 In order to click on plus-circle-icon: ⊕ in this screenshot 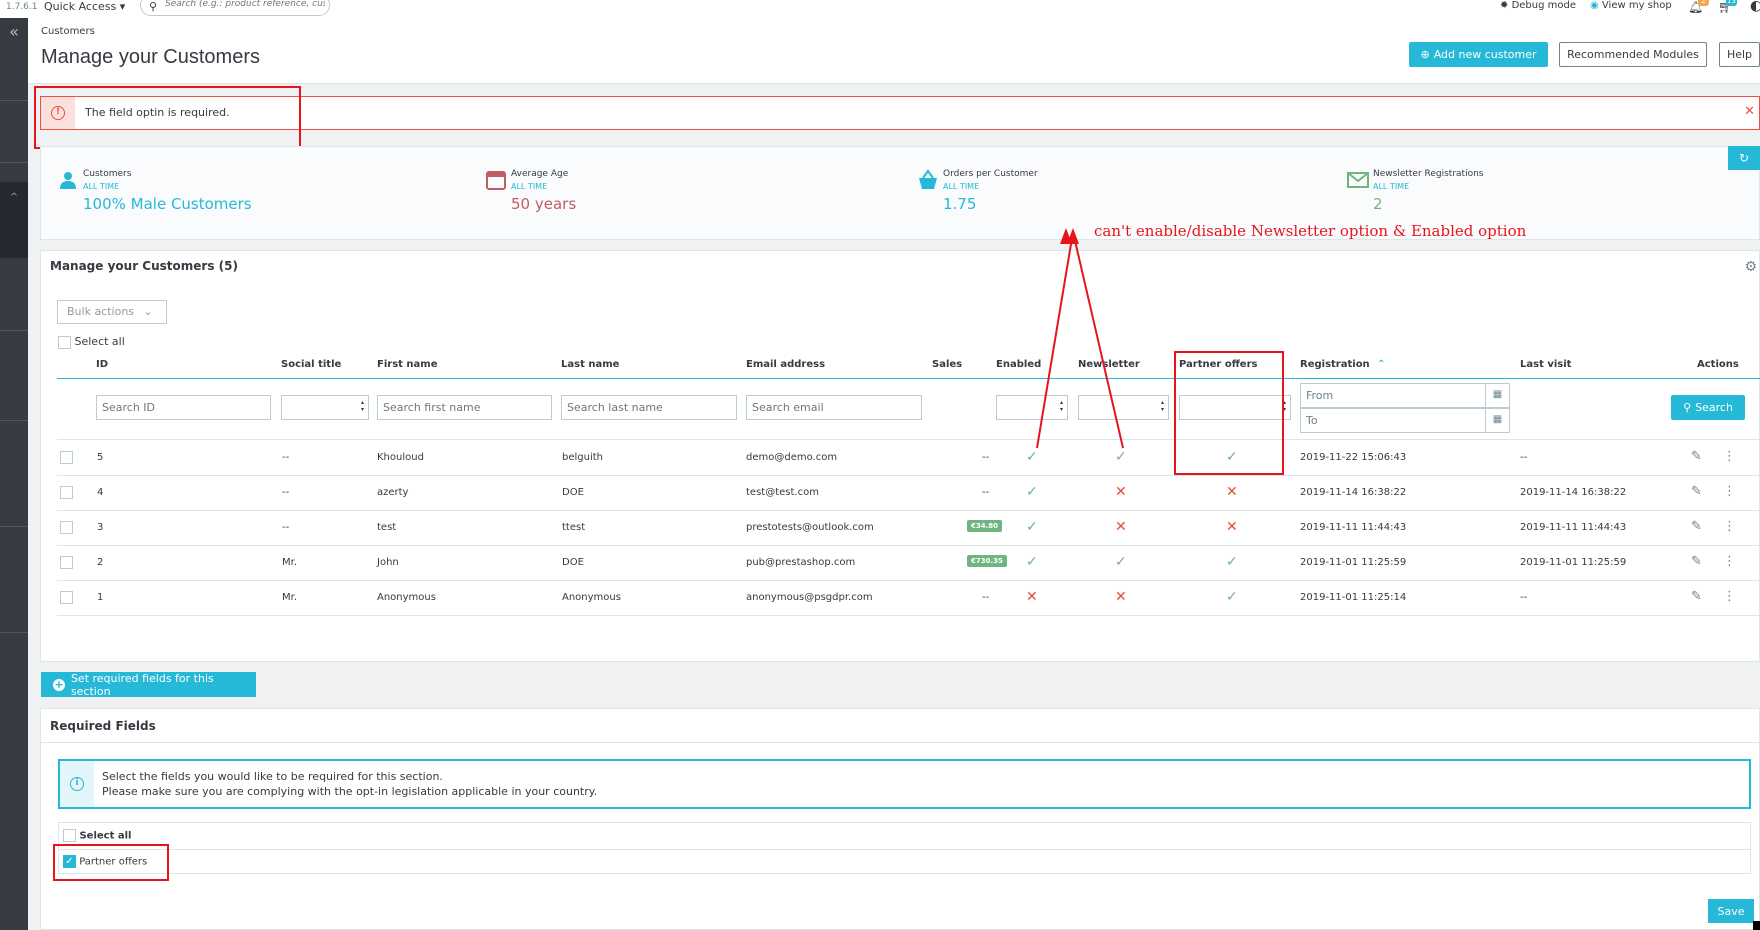, I will do `click(1425, 54)`.